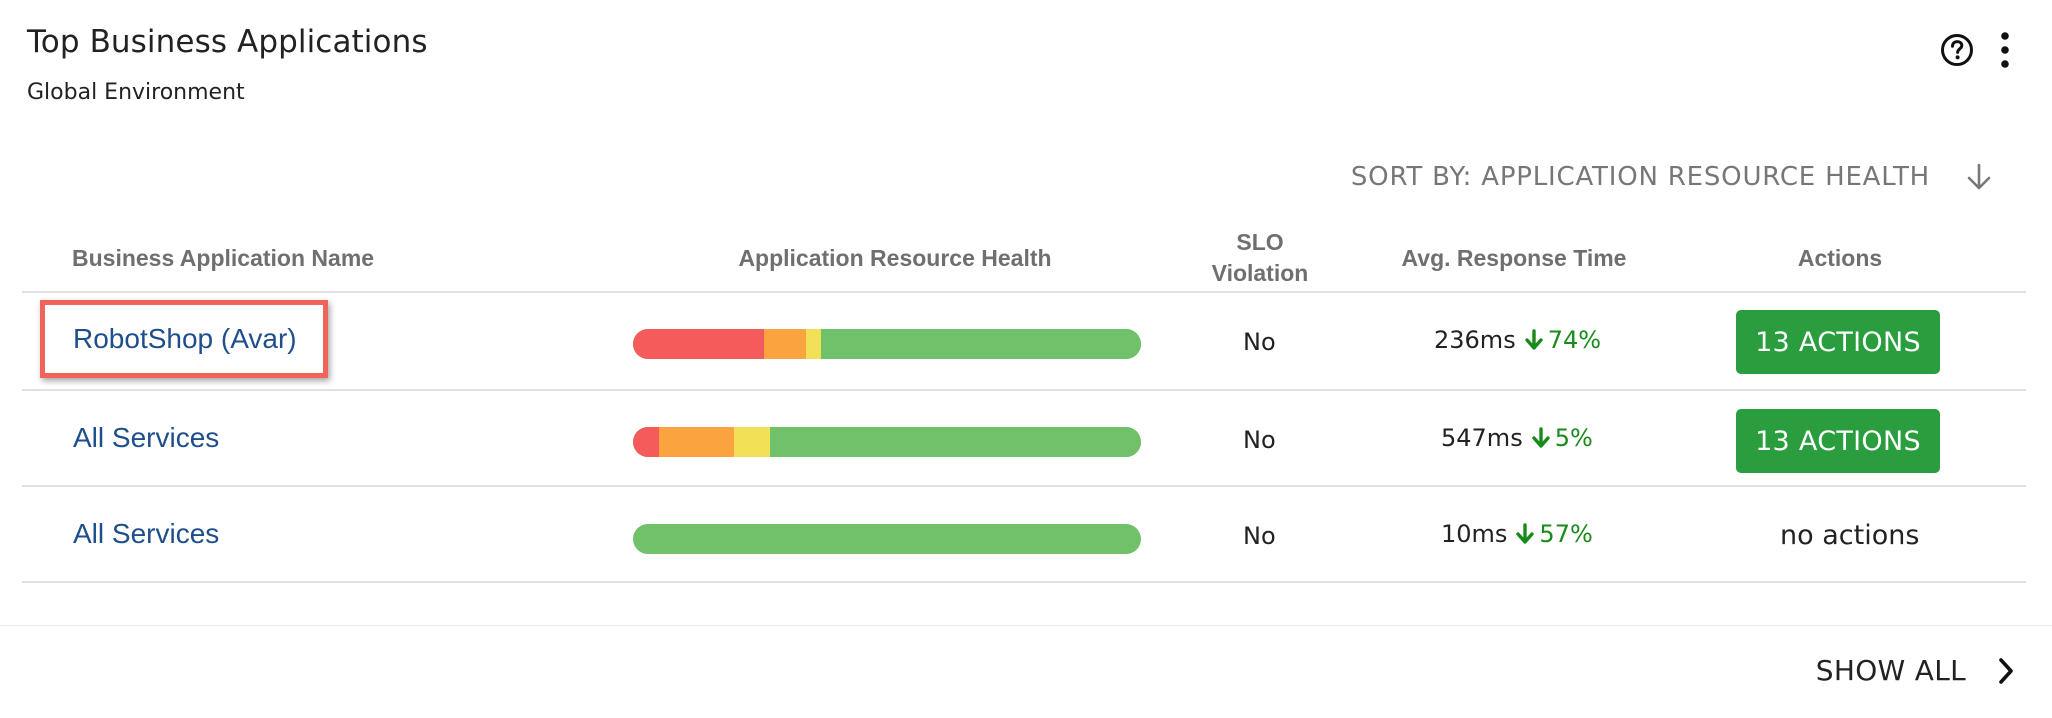 The height and width of the screenshot is (718, 2052). What do you see at coordinates (227, 42) in the screenshot?
I see `widget-title: Top Business Applications` at bounding box center [227, 42].